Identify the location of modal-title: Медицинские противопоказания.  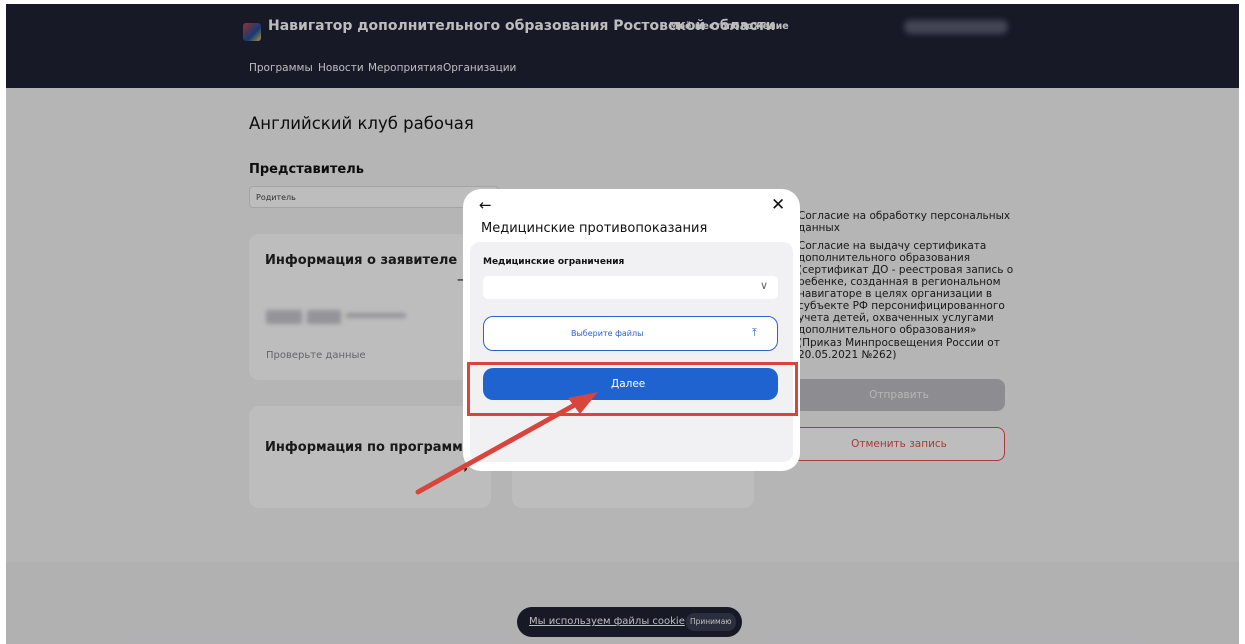
(594, 228).